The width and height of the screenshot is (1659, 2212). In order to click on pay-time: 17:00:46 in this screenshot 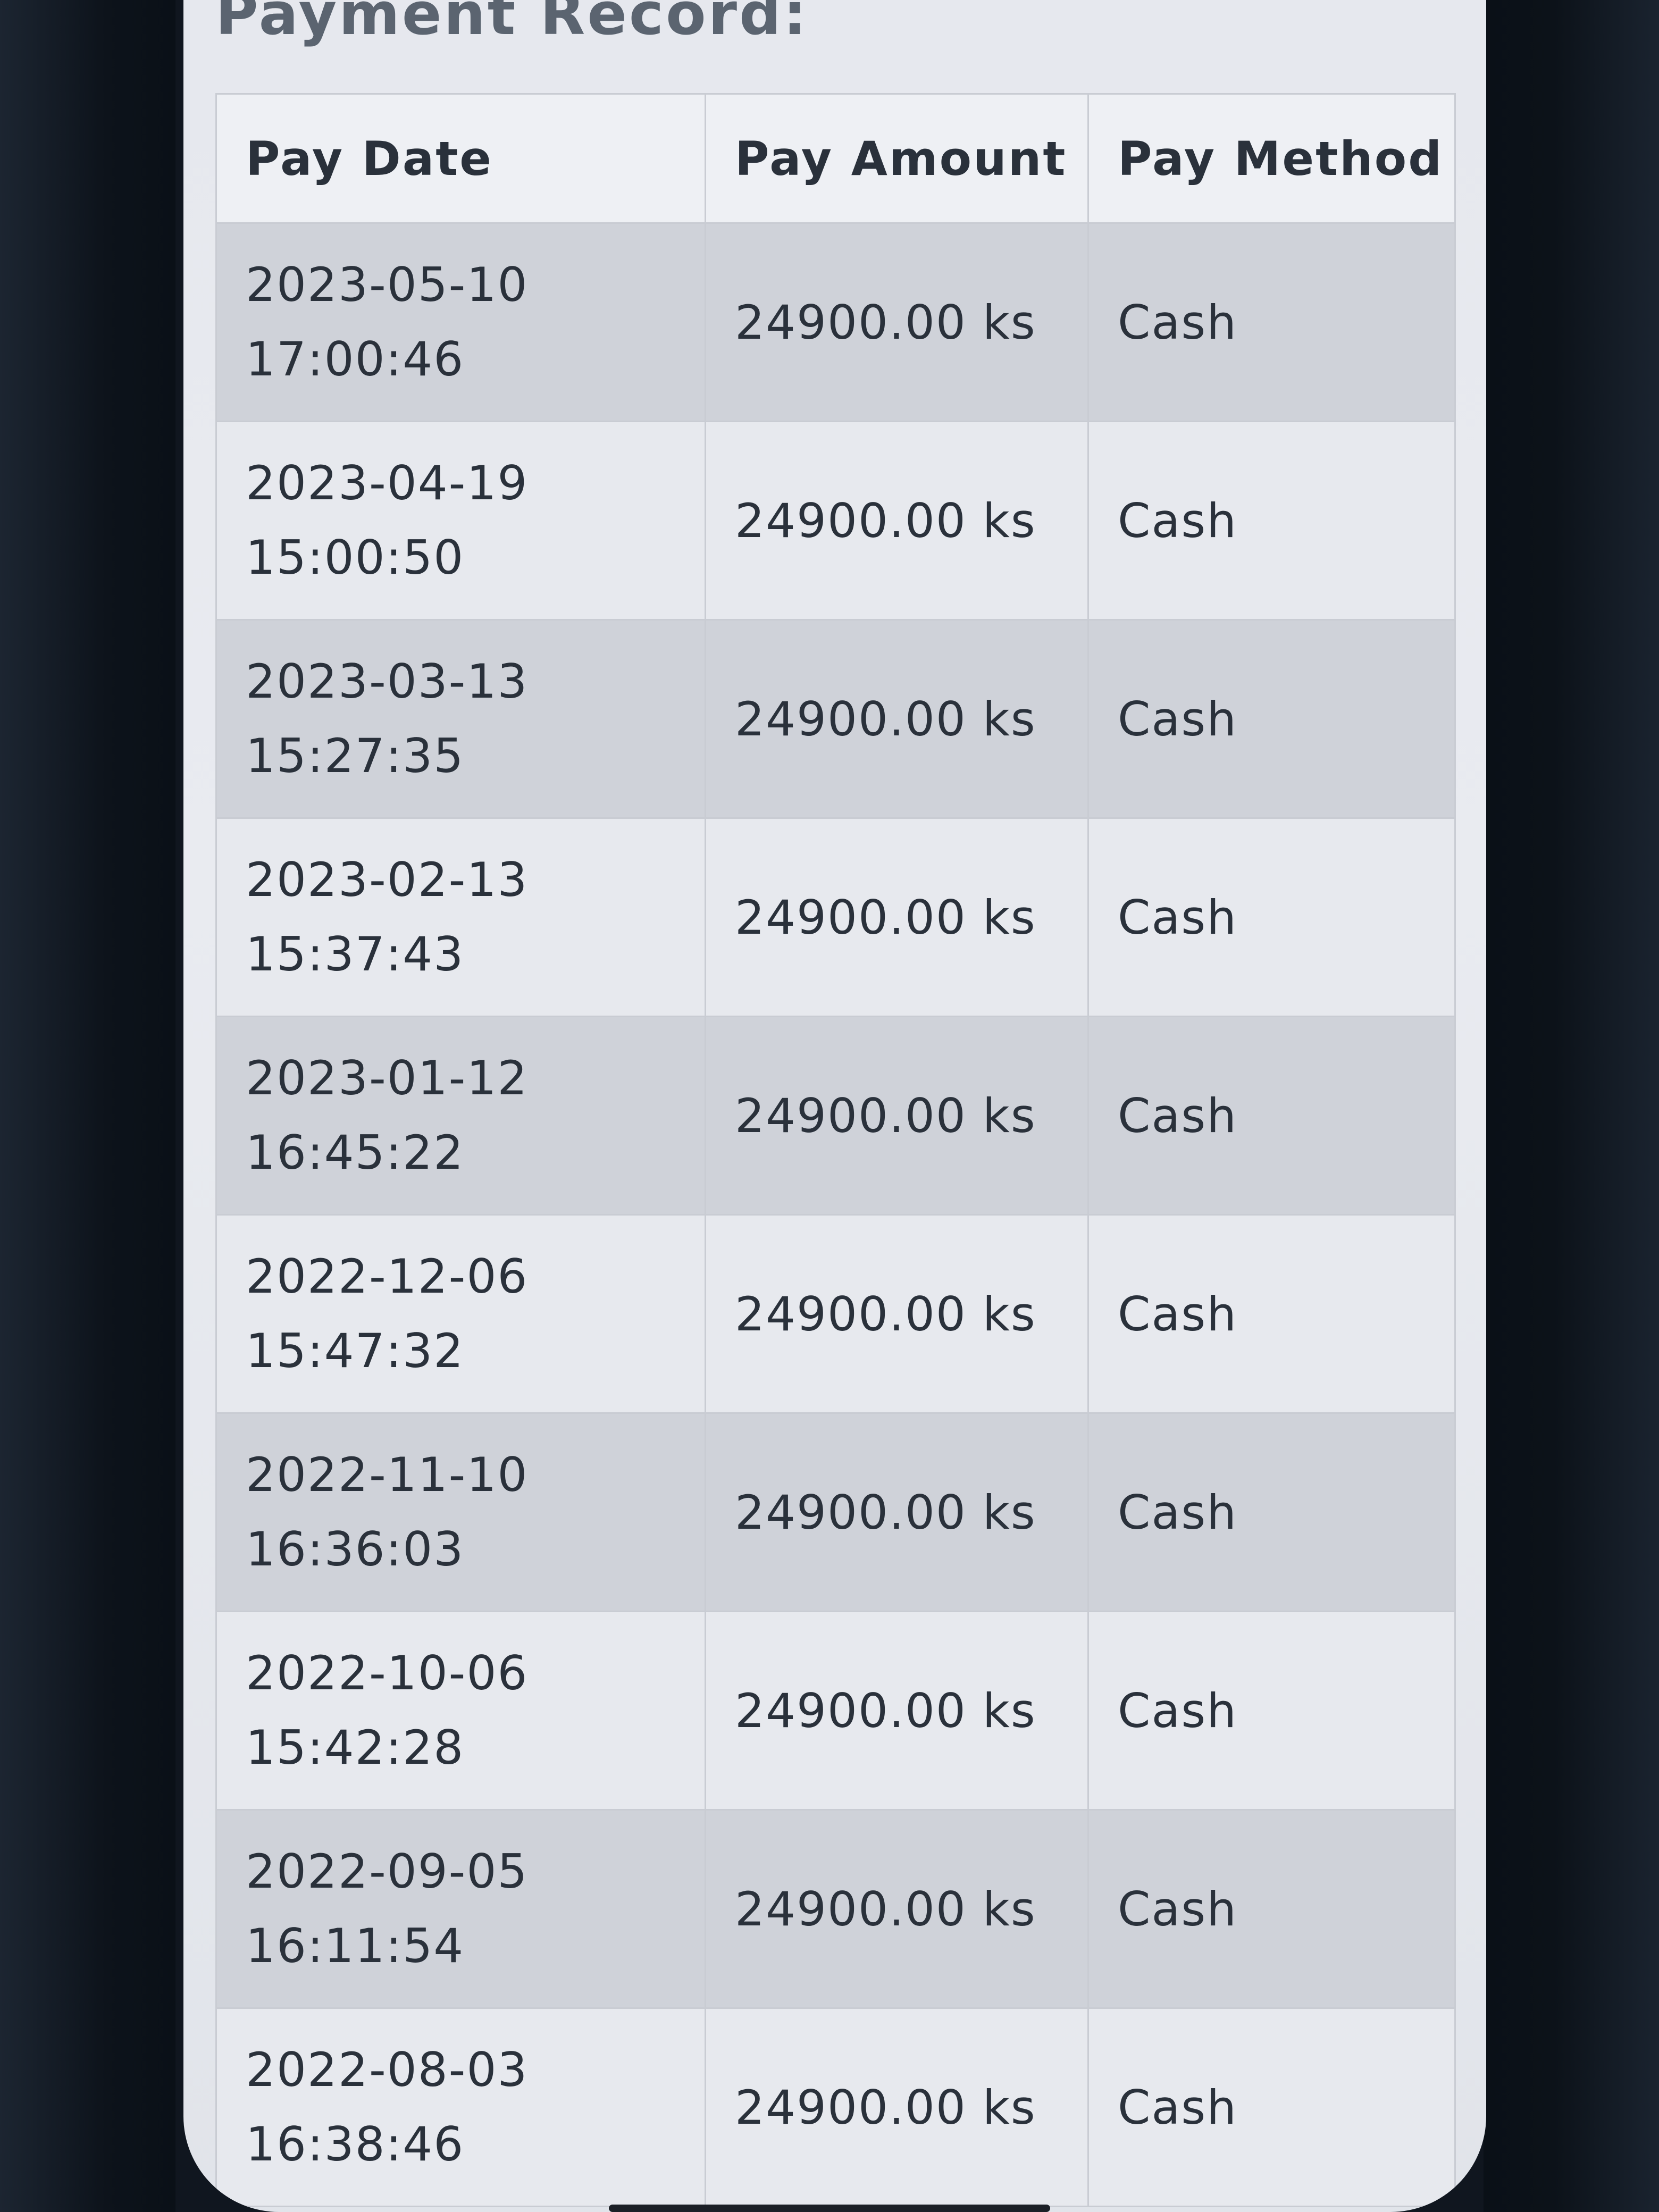, I will do `click(355, 359)`.